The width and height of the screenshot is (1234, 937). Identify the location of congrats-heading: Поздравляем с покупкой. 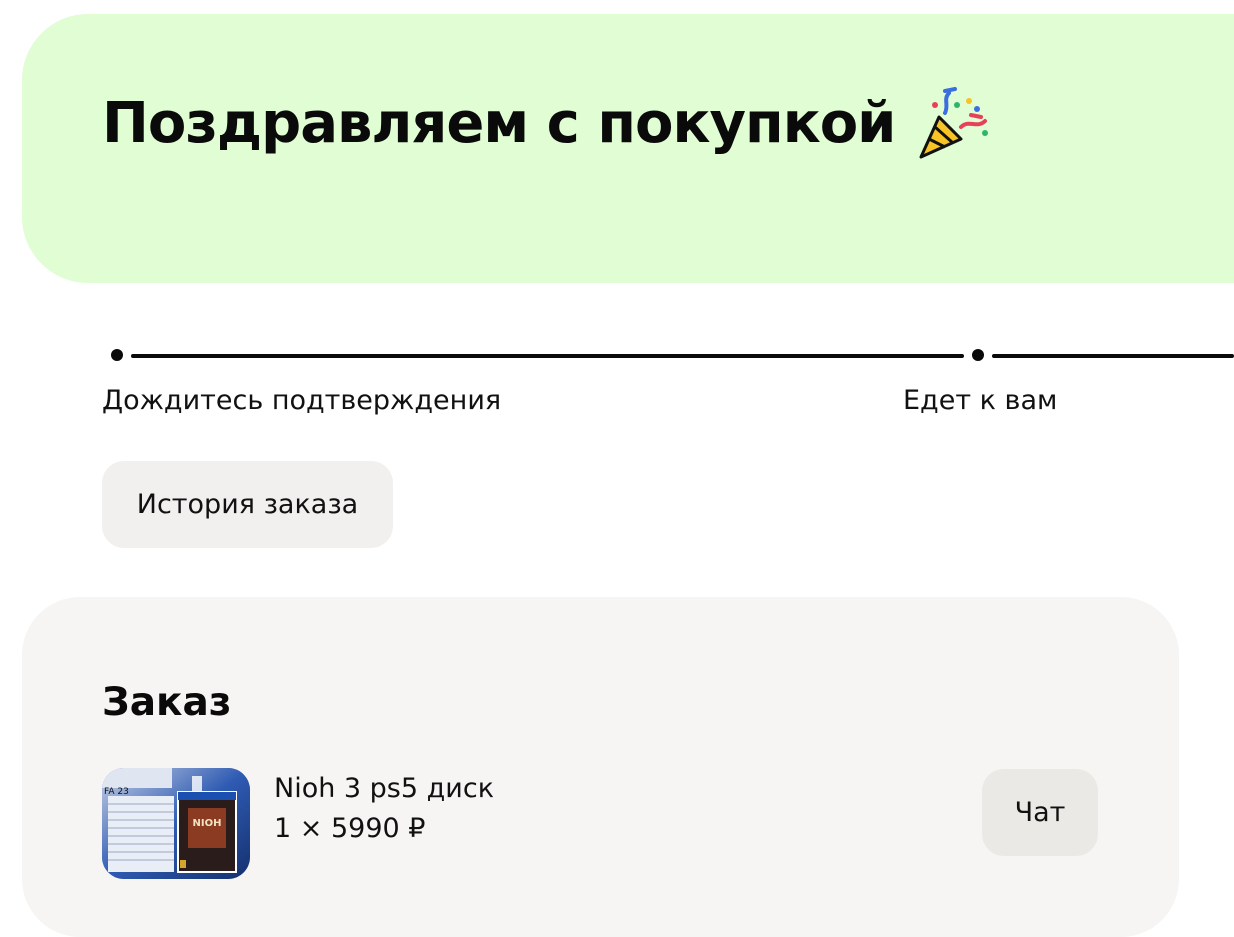
(547, 124).